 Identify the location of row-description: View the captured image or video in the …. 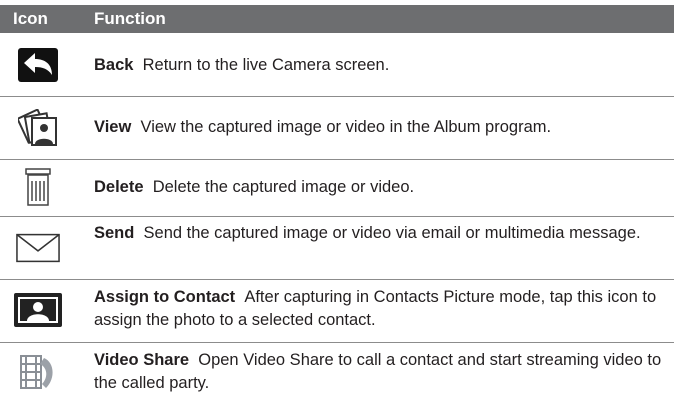
(346, 127).